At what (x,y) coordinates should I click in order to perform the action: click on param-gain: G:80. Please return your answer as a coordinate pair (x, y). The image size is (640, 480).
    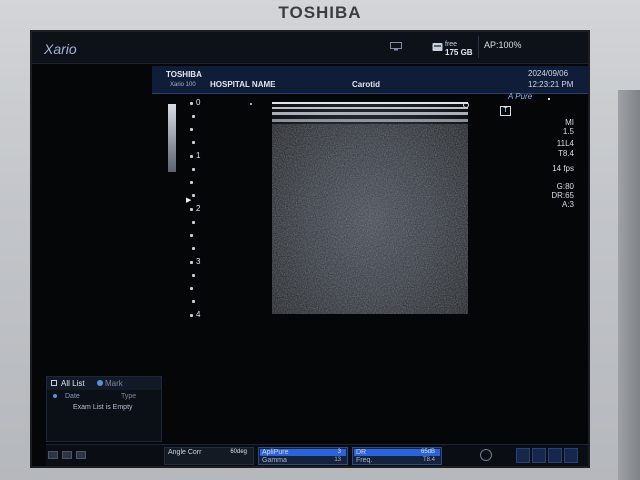
    Looking at the image, I should click on (565, 186).